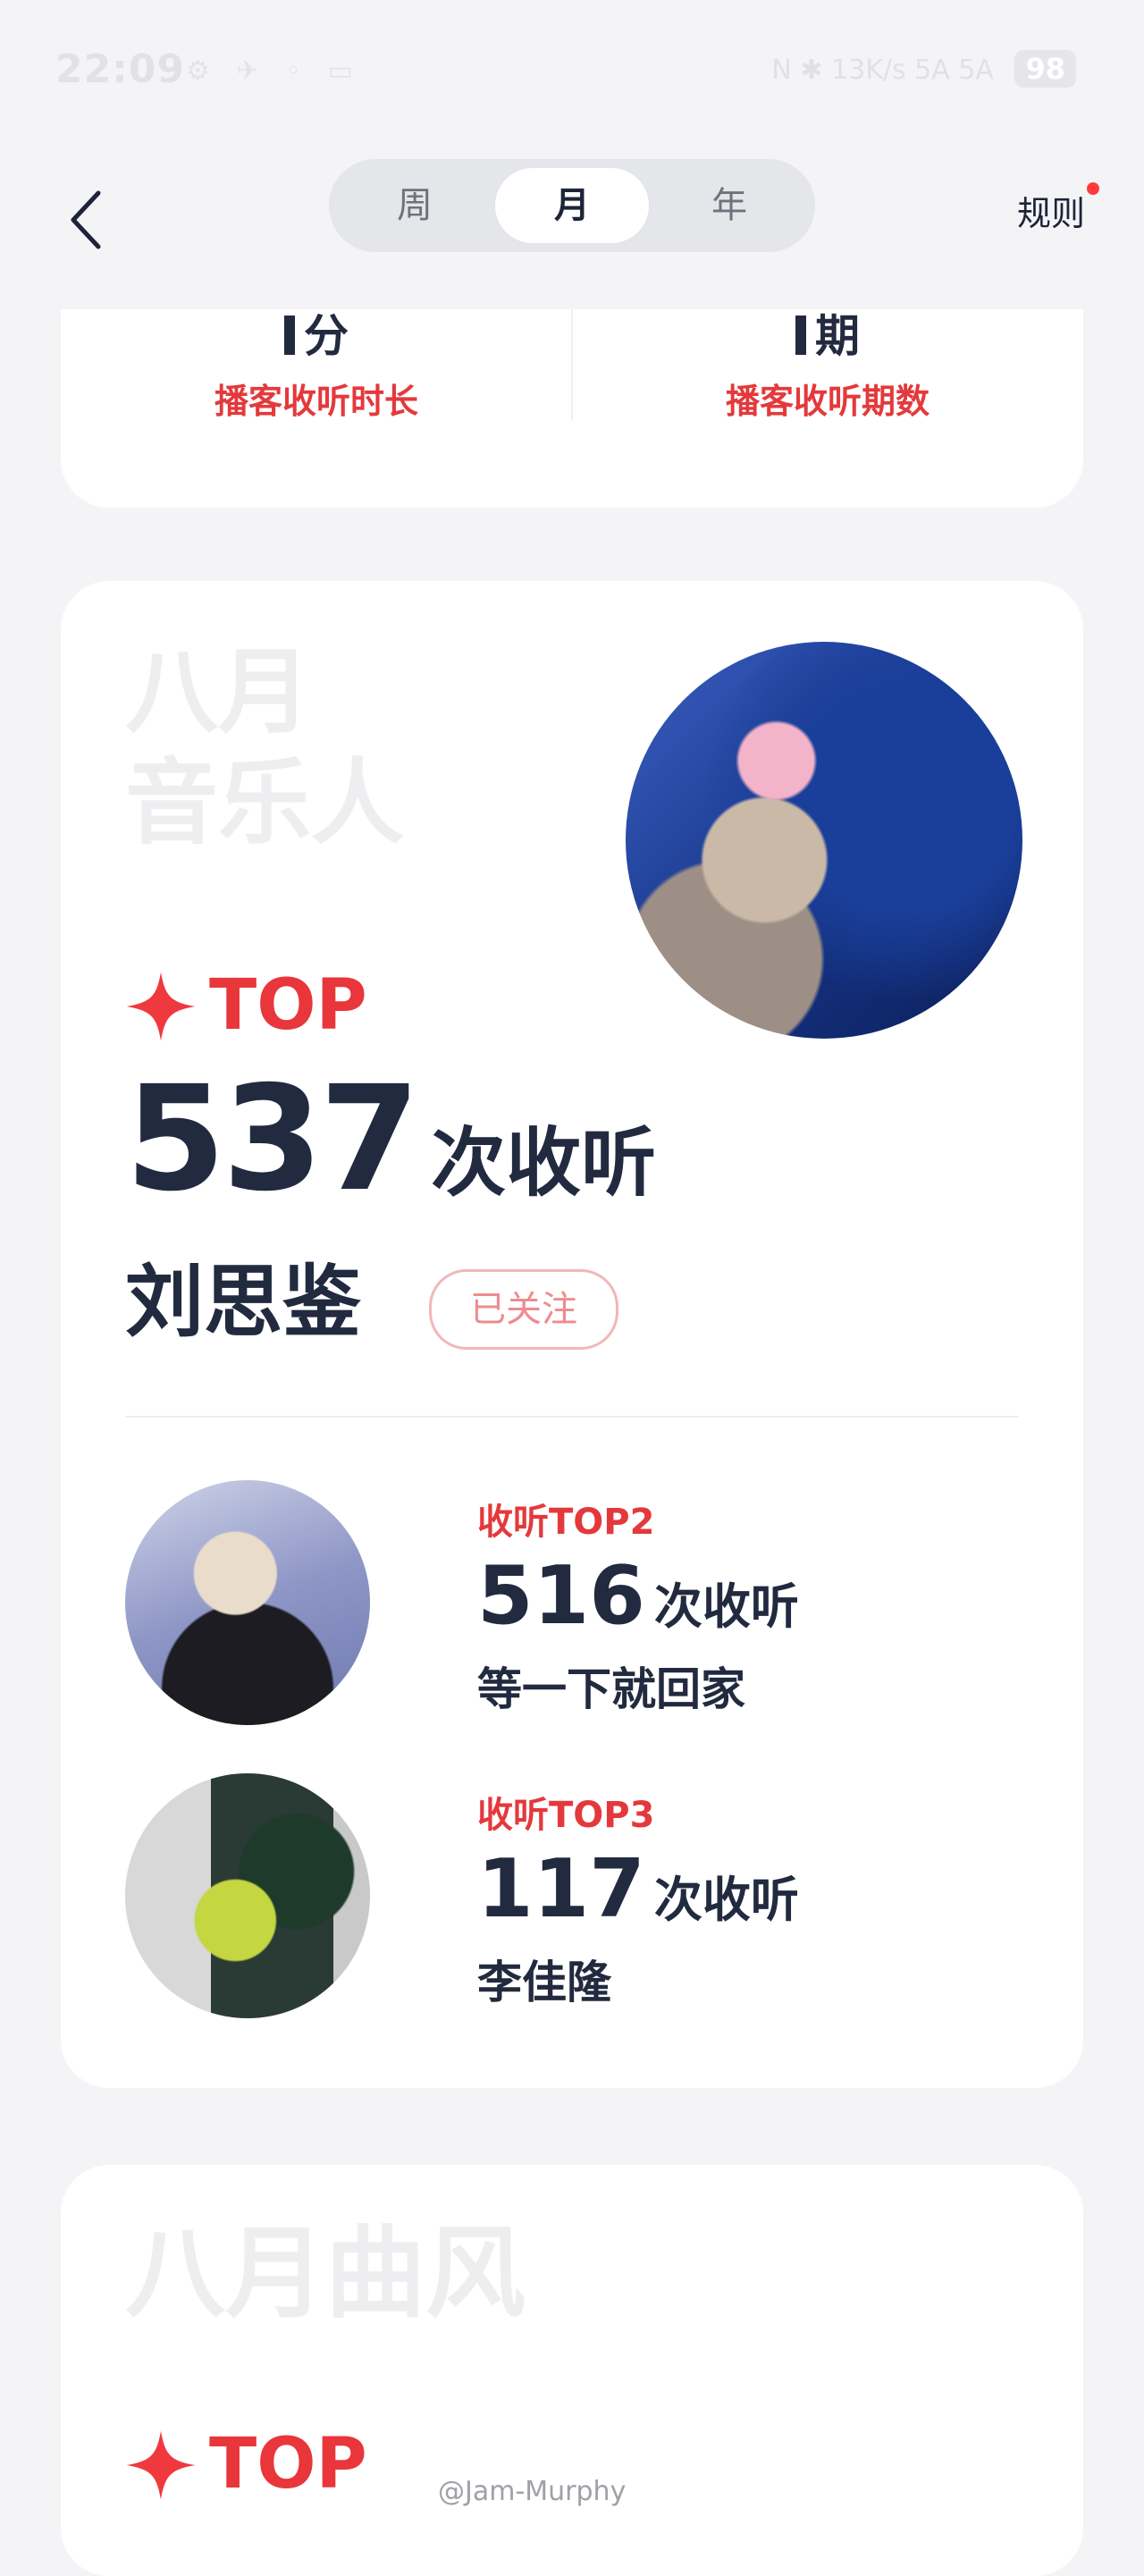  What do you see at coordinates (243, 1302) in the screenshot?
I see `top-artist-name: 刘思鉴` at bounding box center [243, 1302].